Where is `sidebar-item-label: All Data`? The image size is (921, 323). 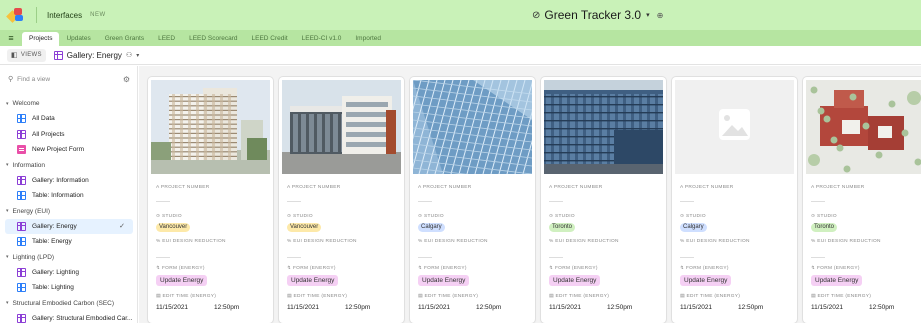
sidebar-item-label: All Data is located at coordinates (43, 119).